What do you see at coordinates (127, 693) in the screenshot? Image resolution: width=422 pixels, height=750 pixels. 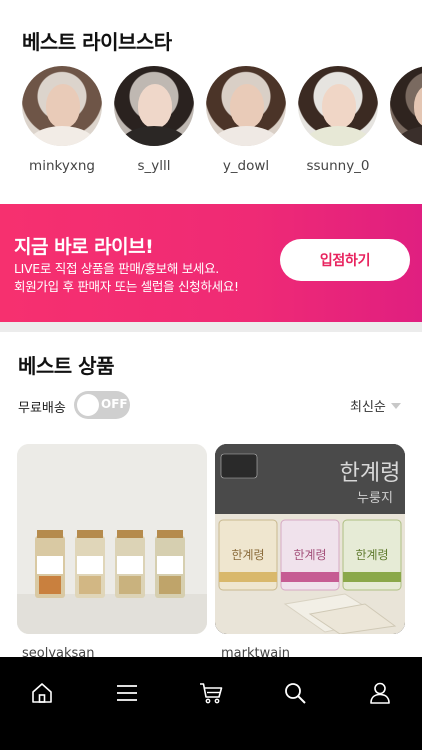 I see `menu-icon` at bounding box center [127, 693].